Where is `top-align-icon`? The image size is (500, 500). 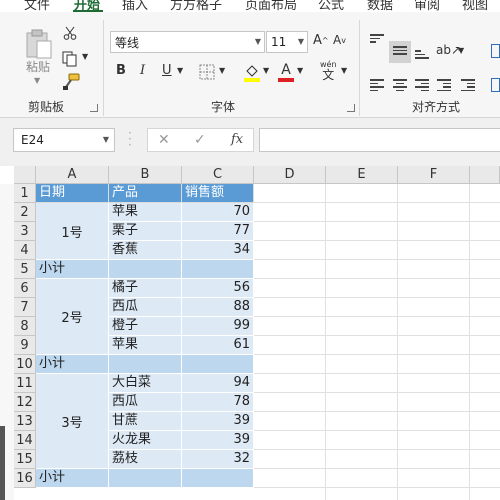 top-align-icon is located at coordinates (377, 40).